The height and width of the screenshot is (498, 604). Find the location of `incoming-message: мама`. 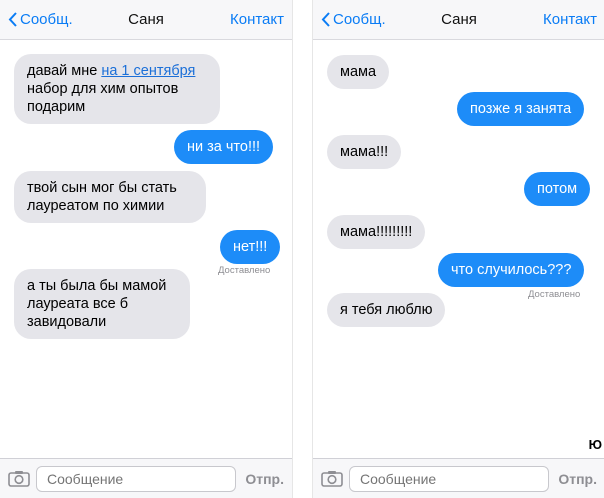

incoming-message: мама is located at coordinates (358, 72).